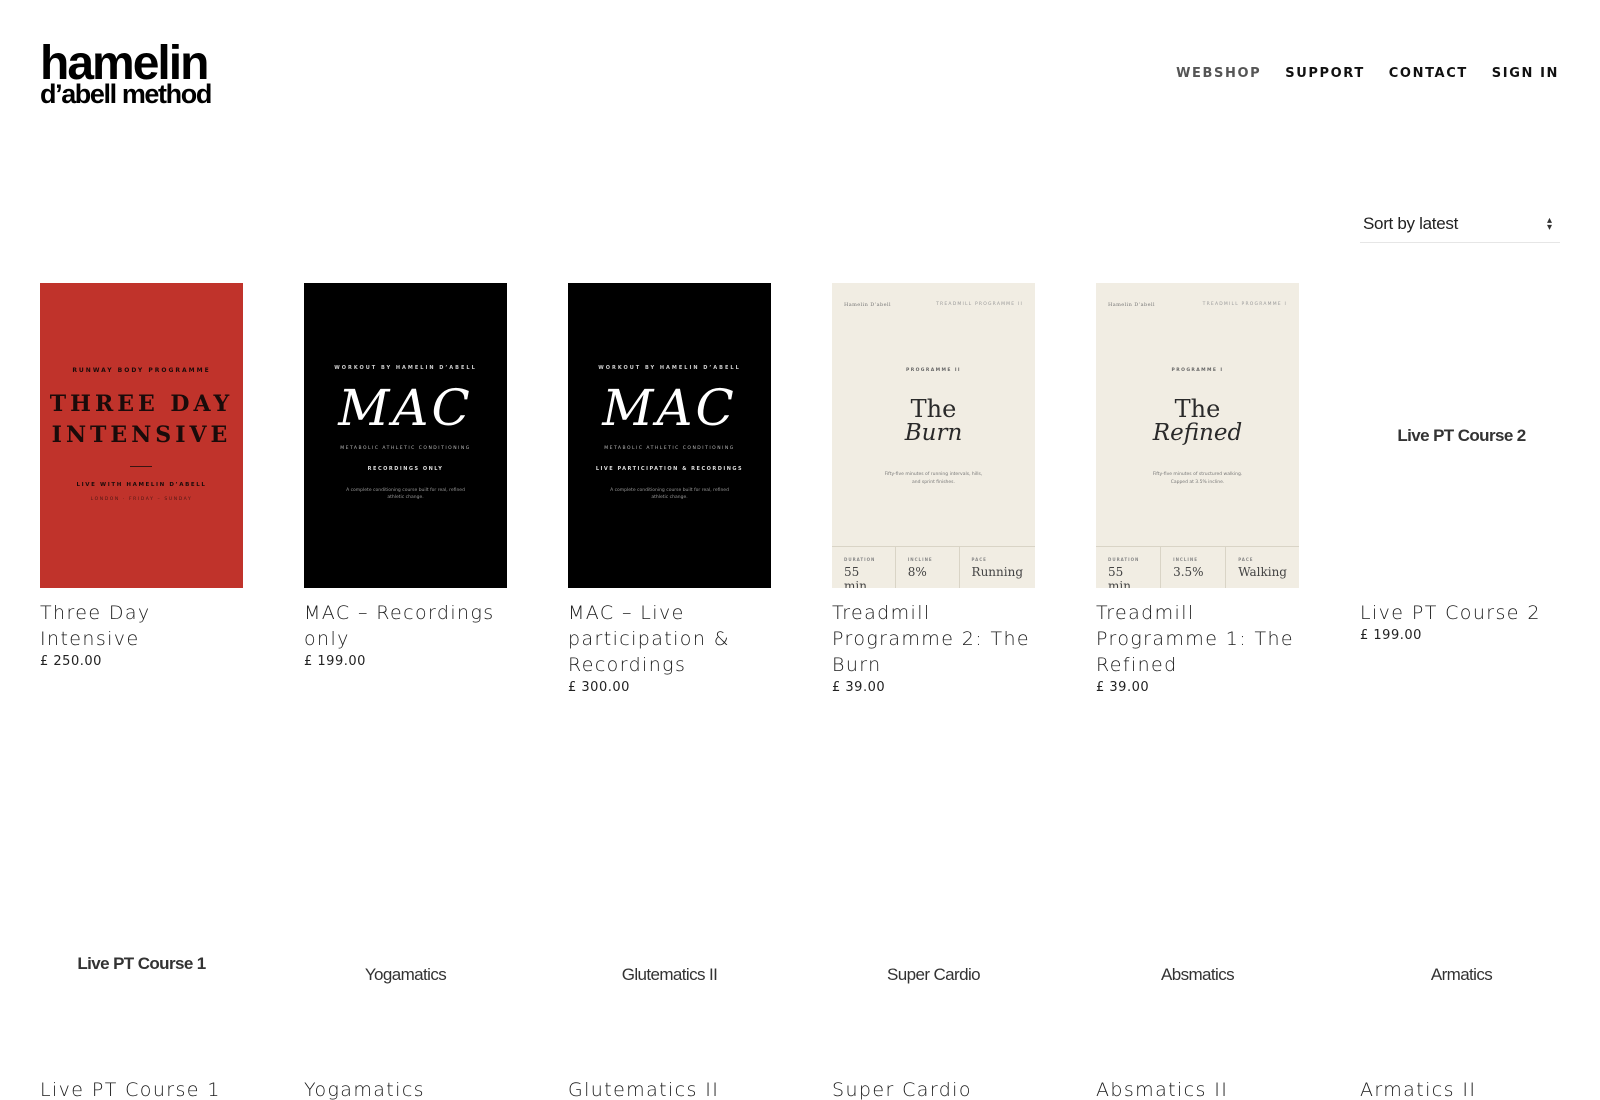  What do you see at coordinates (141, 466) in the screenshot?
I see `cover-divider` at bounding box center [141, 466].